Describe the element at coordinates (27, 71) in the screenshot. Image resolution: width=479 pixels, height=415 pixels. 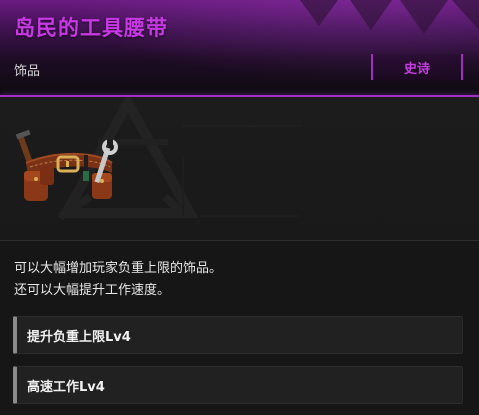
I see `item-category: 饰品` at that location.